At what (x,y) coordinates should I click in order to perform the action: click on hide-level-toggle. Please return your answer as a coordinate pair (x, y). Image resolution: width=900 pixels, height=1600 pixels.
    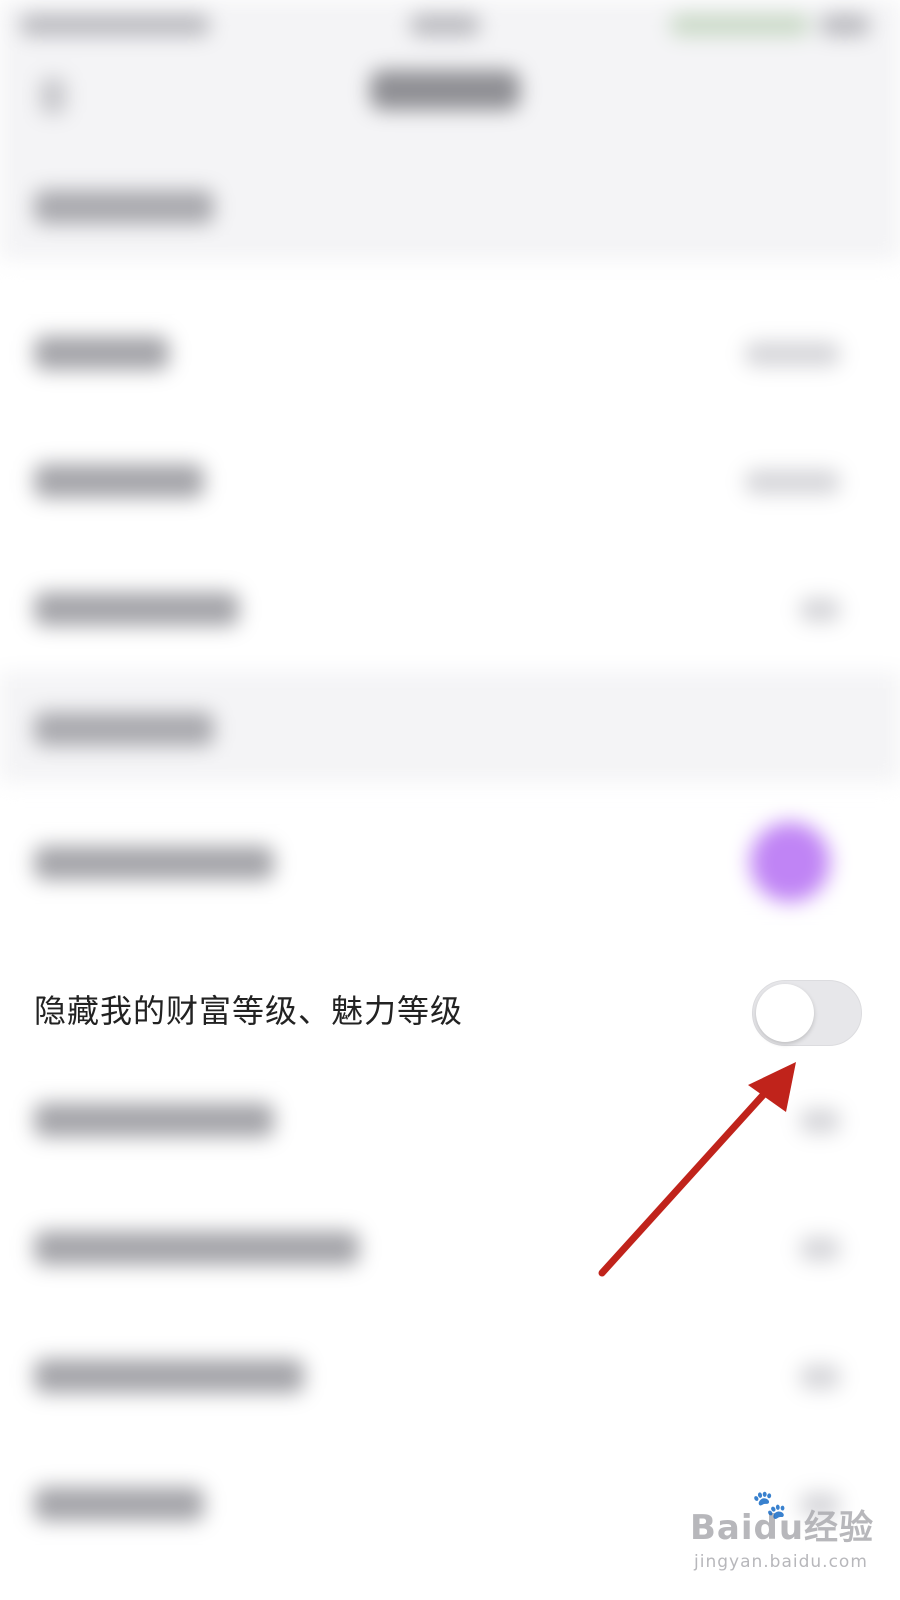
    Looking at the image, I should click on (807, 1013).